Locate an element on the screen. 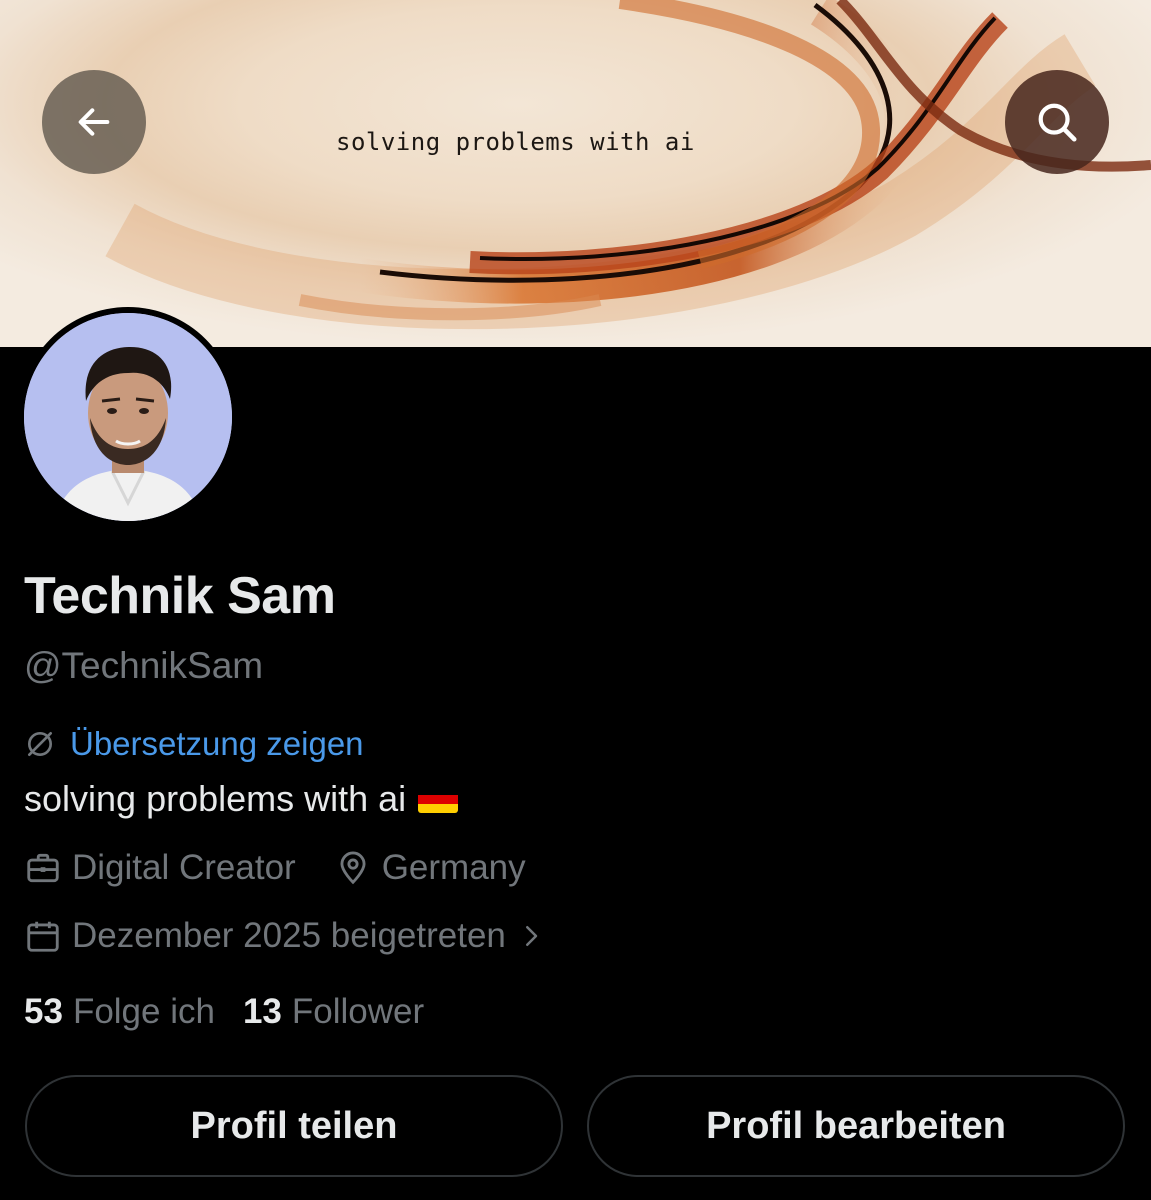 This screenshot has height=1200, width=1151. profile-category: Digital Creator is located at coordinates (160, 868).